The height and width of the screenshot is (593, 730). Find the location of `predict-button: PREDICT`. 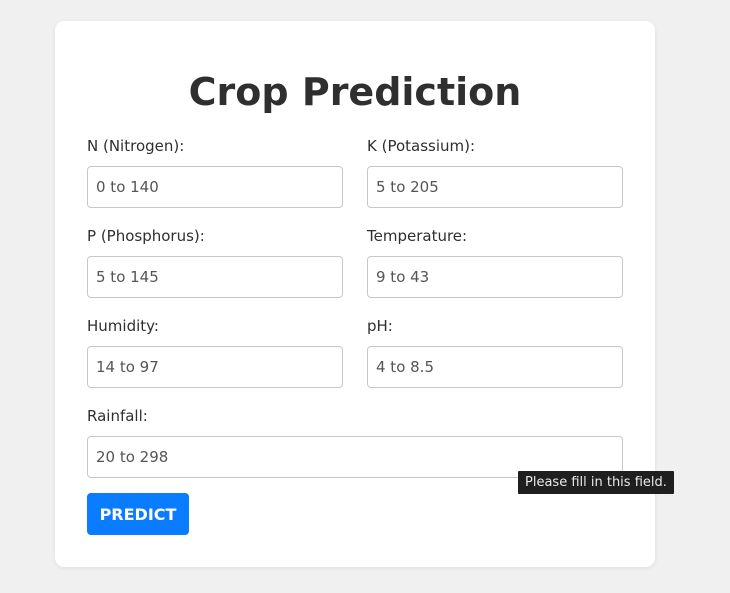

predict-button: PREDICT is located at coordinates (138, 514).